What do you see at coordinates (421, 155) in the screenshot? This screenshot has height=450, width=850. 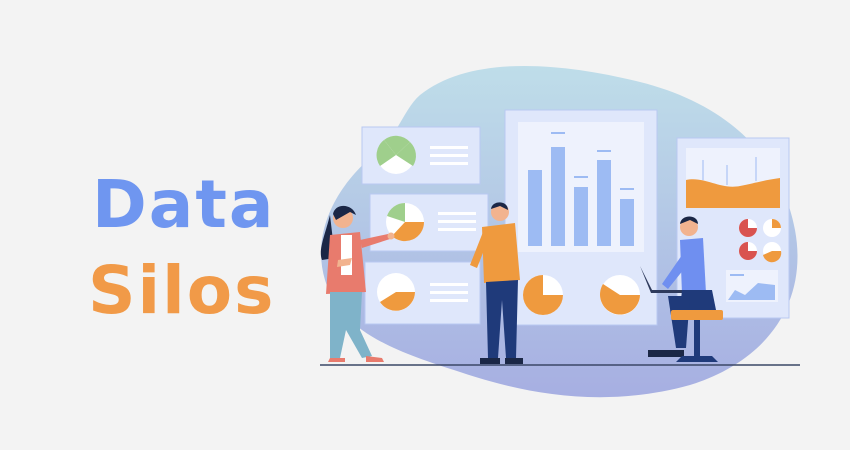 I see `left-panel-top` at bounding box center [421, 155].